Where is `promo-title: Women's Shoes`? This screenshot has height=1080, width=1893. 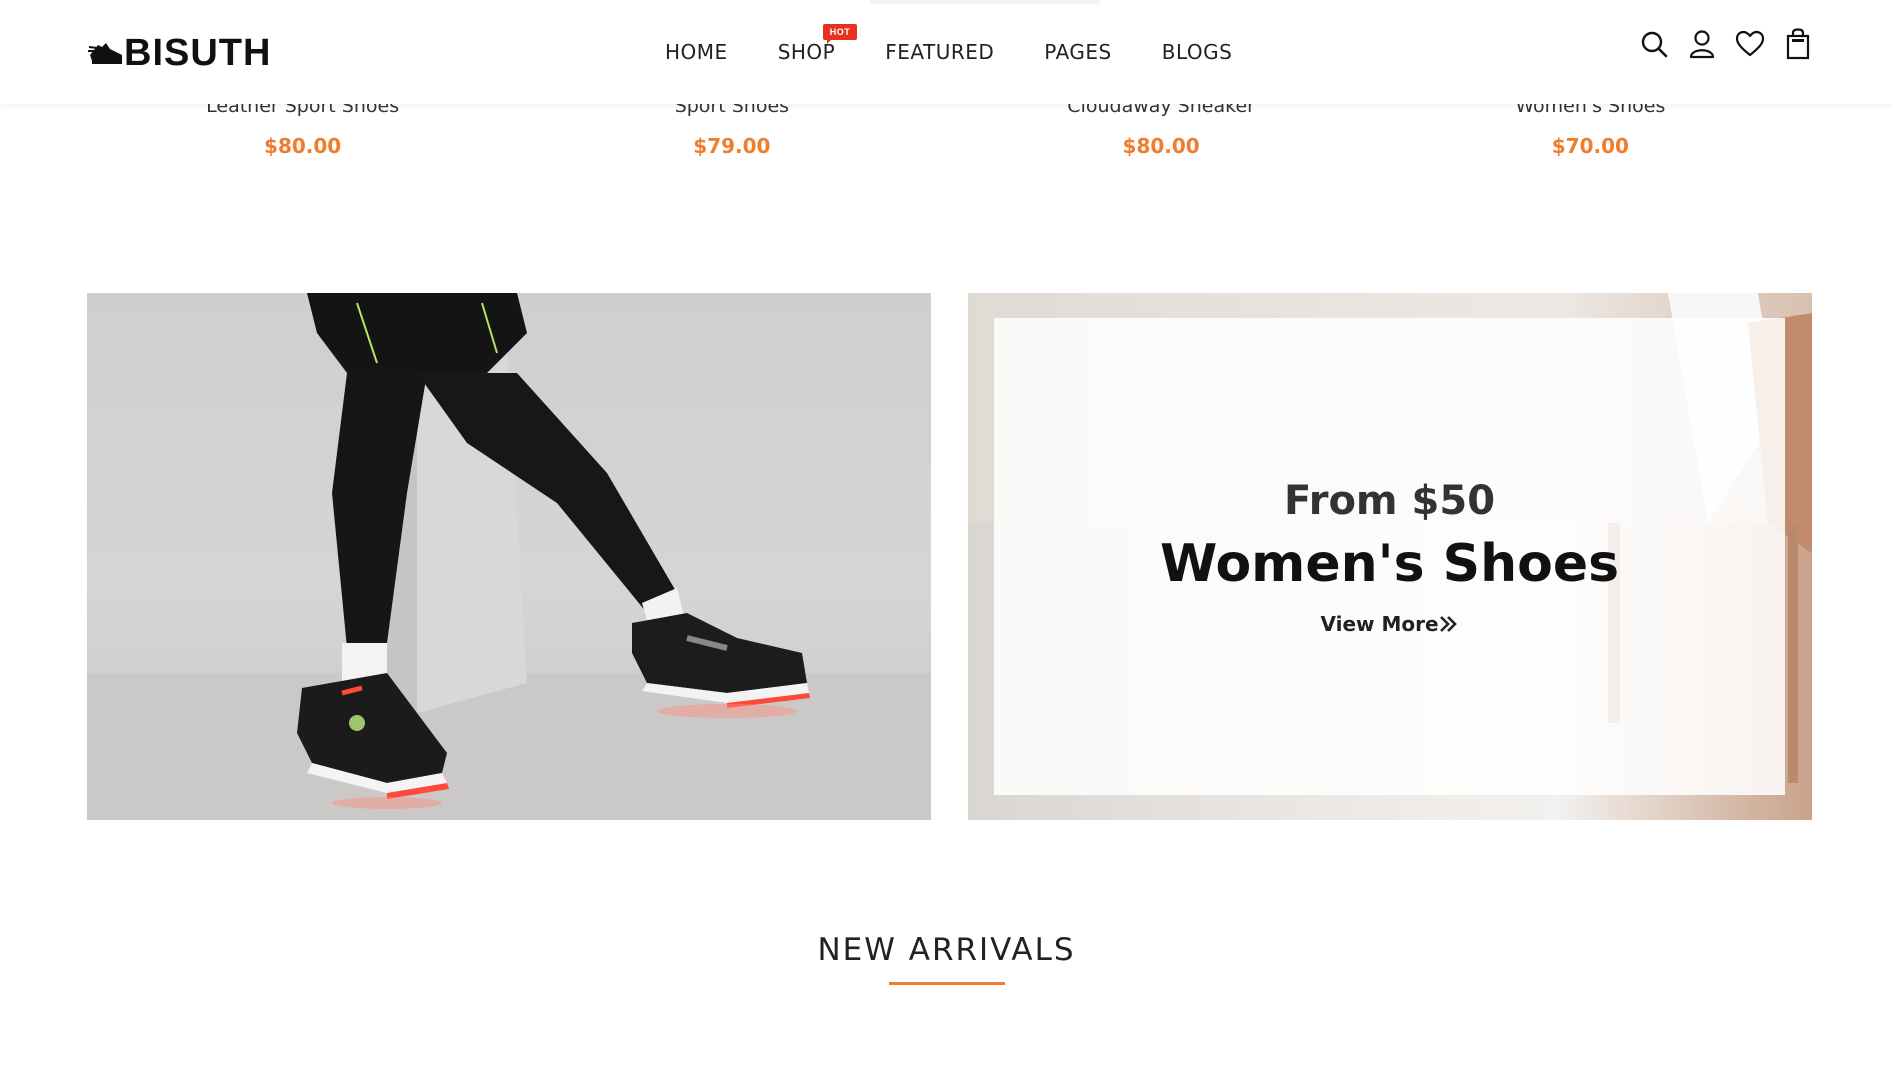 promo-title: Women's Shoes is located at coordinates (1389, 564).